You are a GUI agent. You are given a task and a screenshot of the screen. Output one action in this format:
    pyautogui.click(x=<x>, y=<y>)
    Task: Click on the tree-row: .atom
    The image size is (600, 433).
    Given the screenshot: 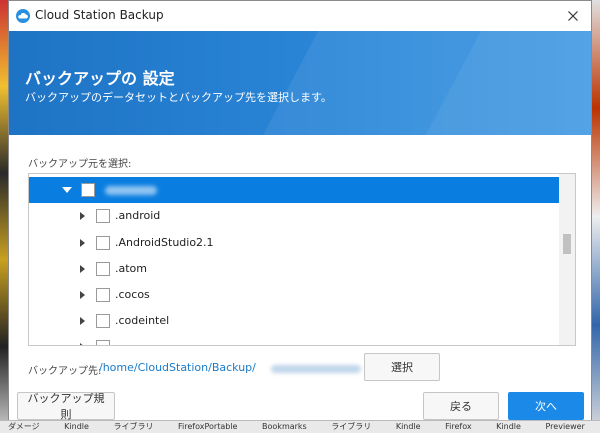 What is the action you would take?
    pyautogui.click(x=294, y=269)
    